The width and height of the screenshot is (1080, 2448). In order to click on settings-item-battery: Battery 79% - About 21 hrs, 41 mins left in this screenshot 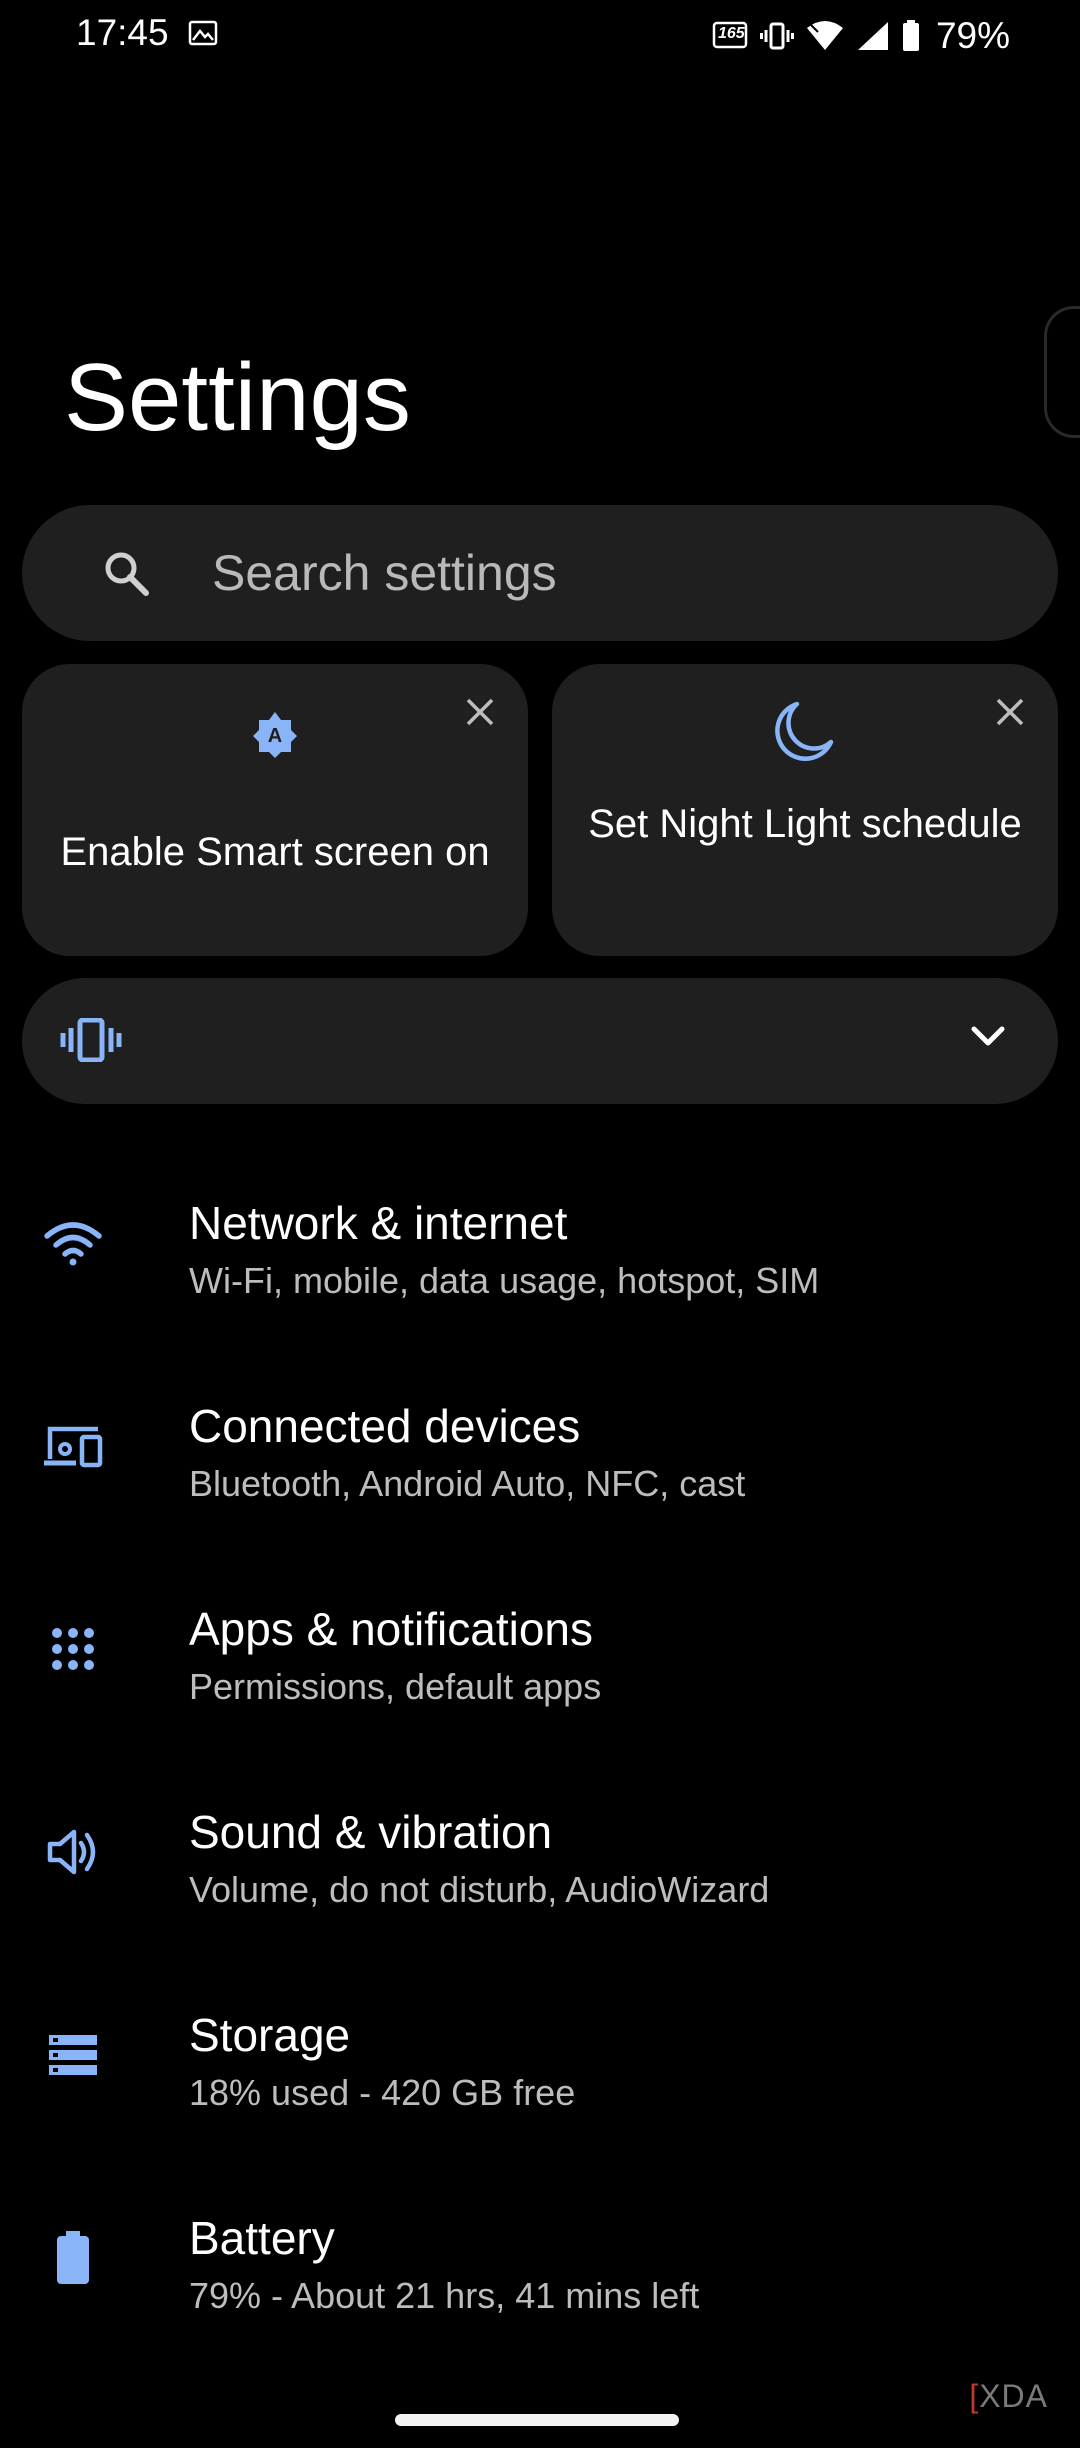, I will do `click(540, 2266)`.